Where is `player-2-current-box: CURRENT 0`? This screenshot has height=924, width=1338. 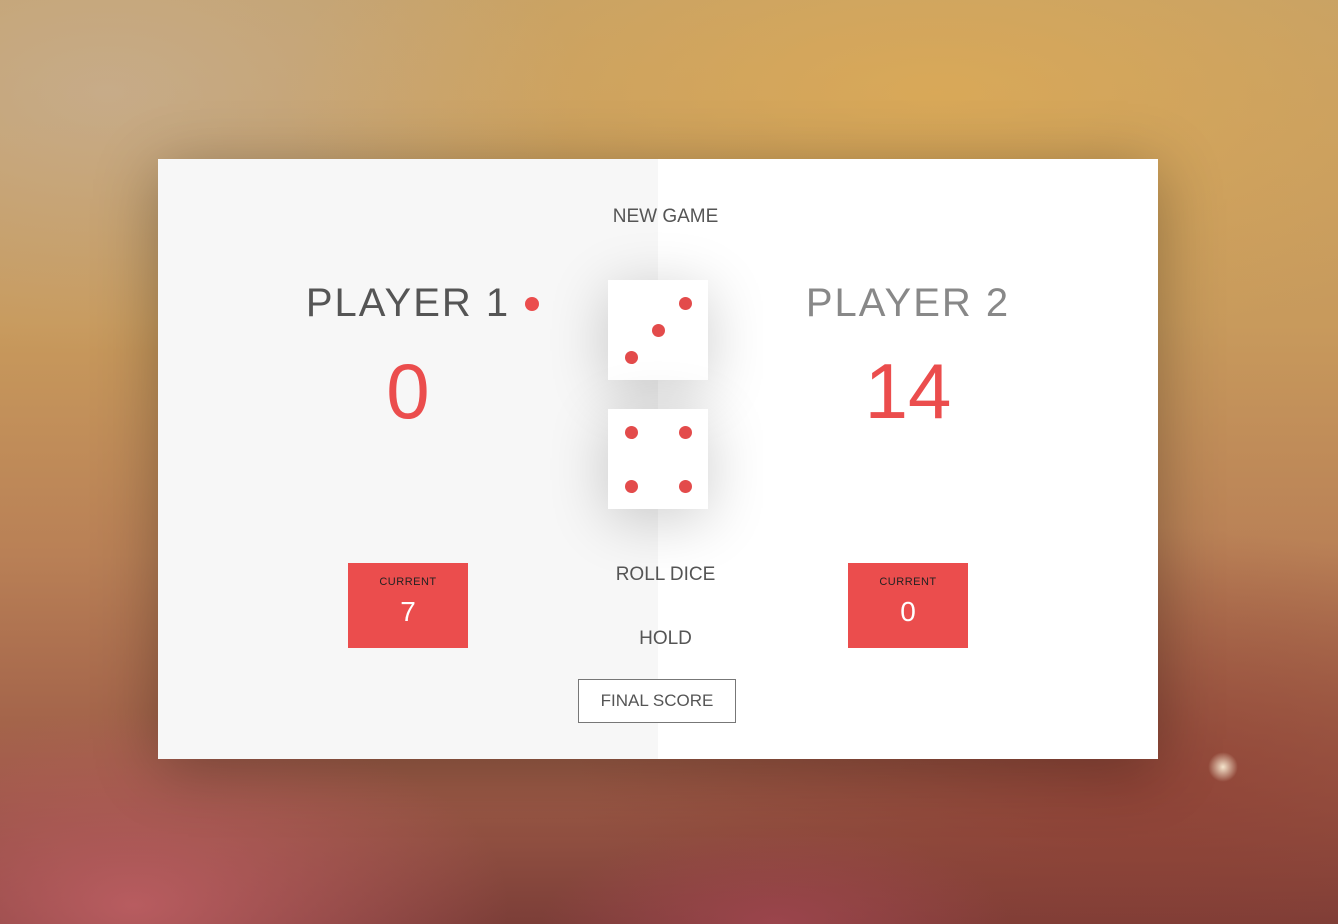
player-2-current-box: CURRENT 0 is located at coordinates (908, 605).